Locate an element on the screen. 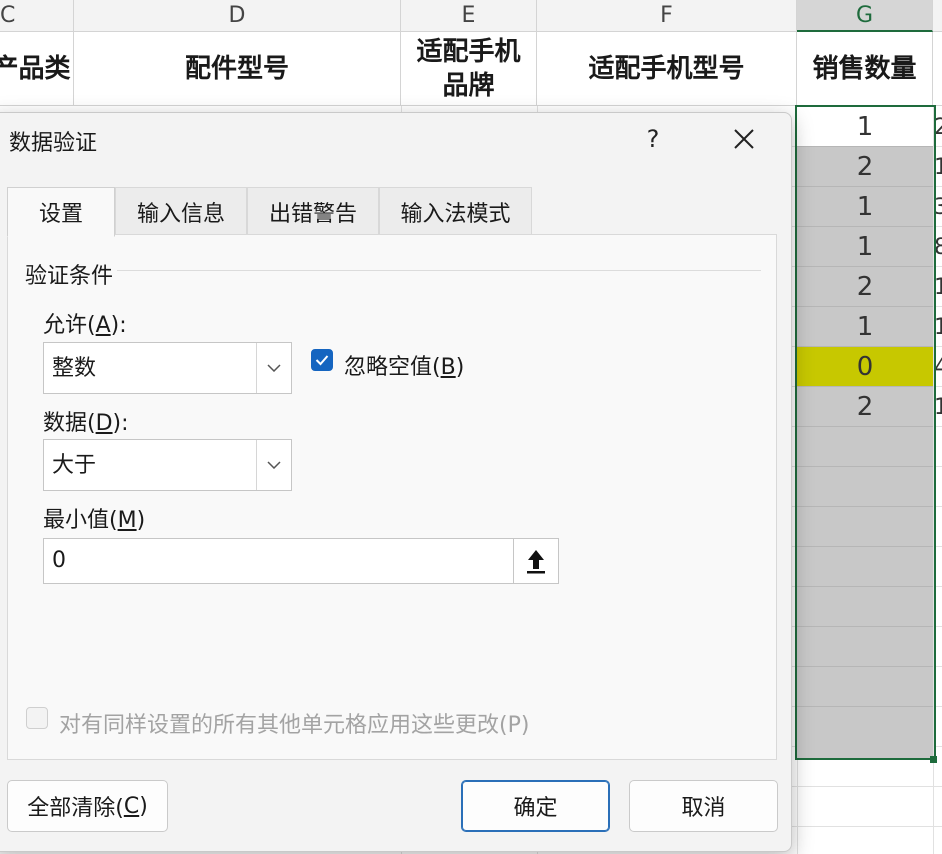 The image size is (942, 854). data-select: 大于 is located at coordinates (167, 465).